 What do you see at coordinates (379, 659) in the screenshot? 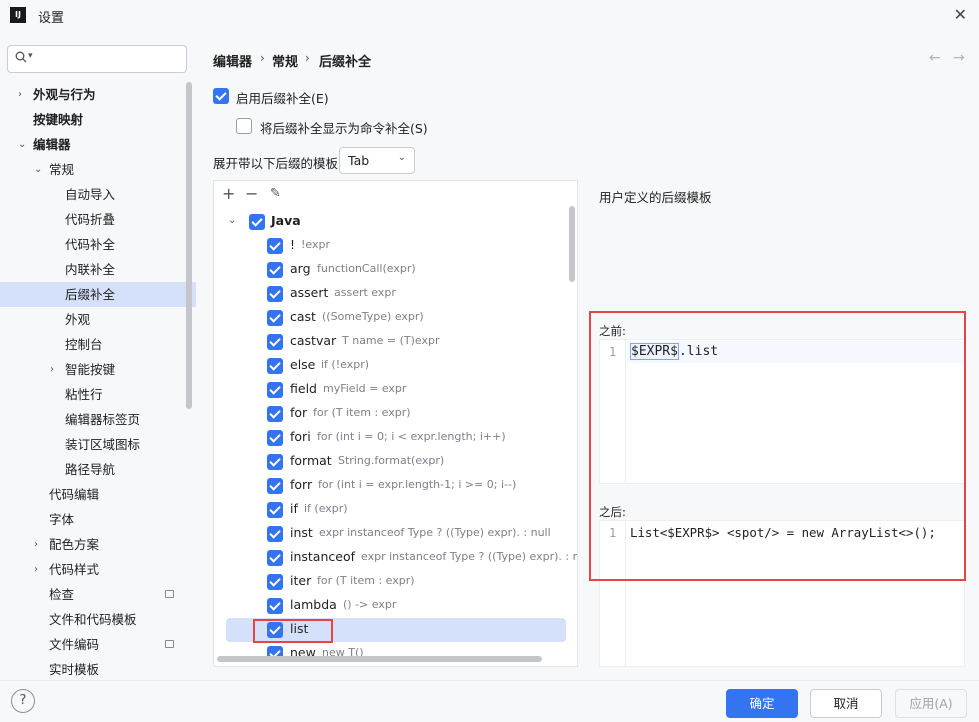
I see `template-horizontal-scrollbar` at bounding box center [379, 659].